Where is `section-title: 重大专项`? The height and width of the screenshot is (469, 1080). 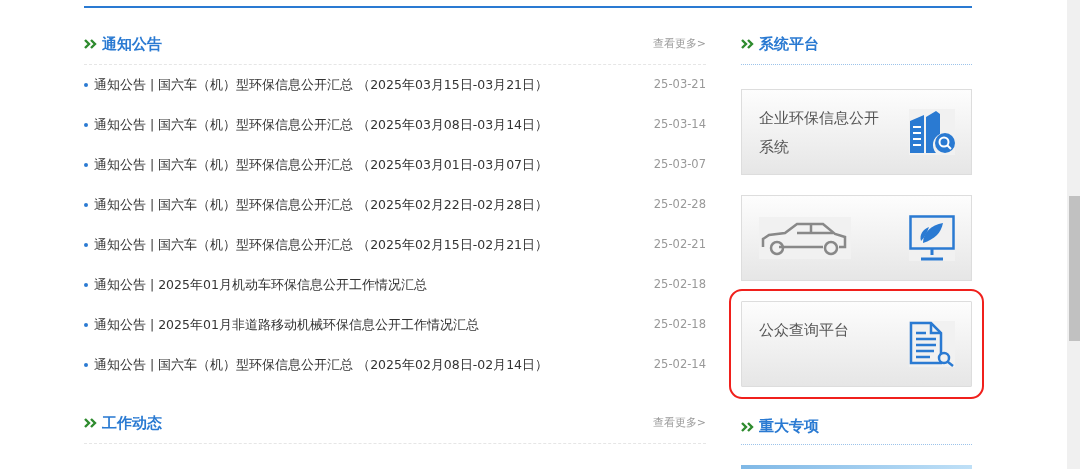
section-title: 重大专项 is located at coordinates (789, 427).